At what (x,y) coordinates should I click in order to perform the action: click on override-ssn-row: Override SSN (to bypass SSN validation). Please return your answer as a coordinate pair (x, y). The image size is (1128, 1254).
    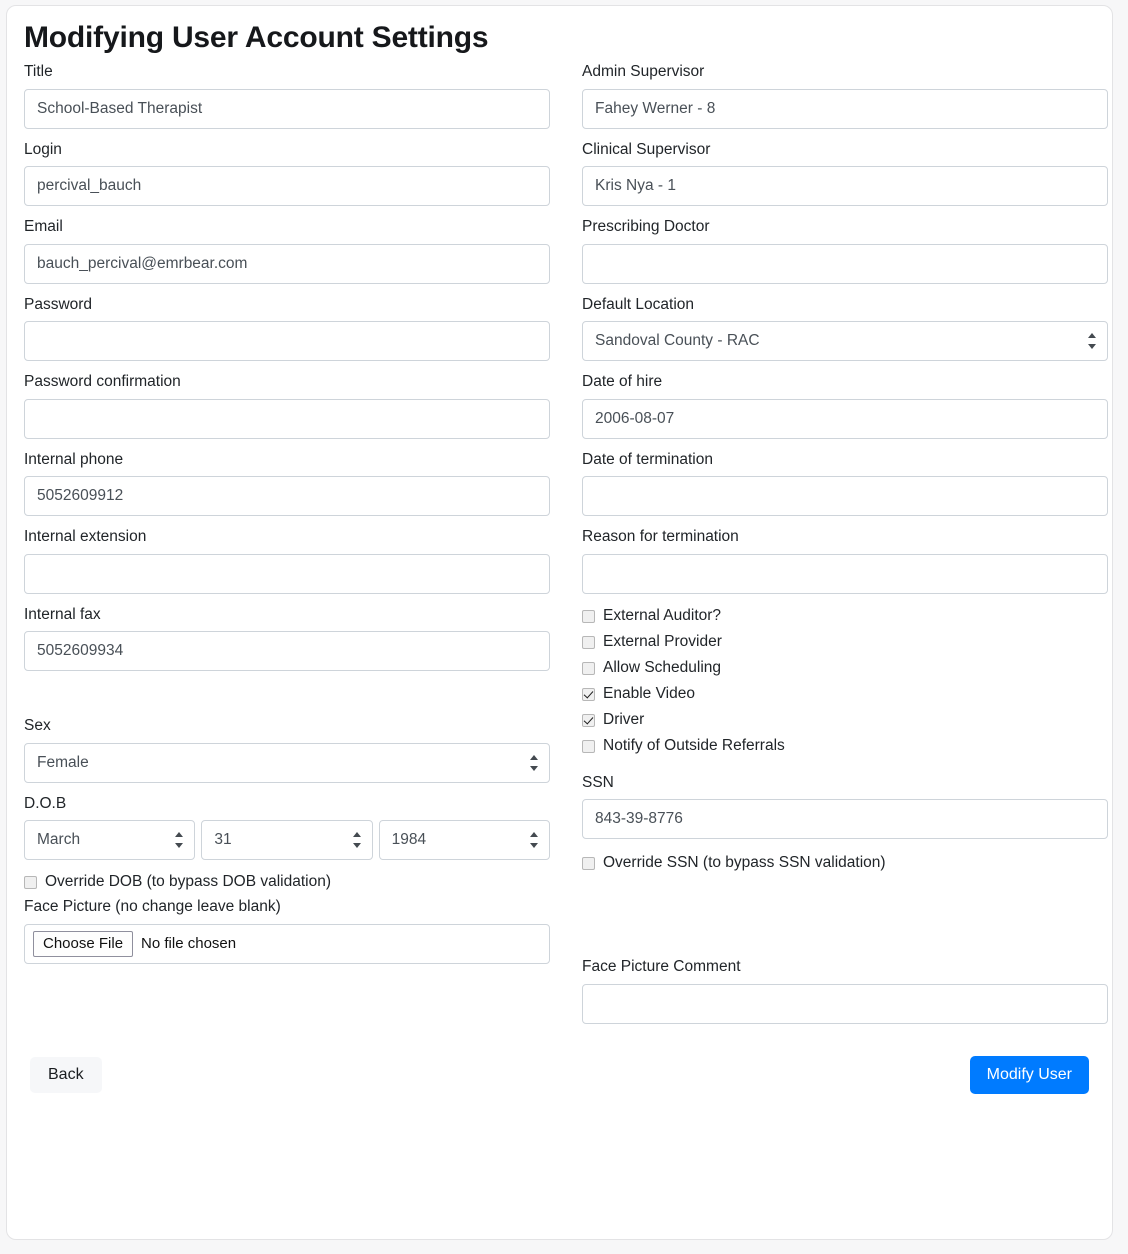
    Looking at the image, I should click on (845, 863).